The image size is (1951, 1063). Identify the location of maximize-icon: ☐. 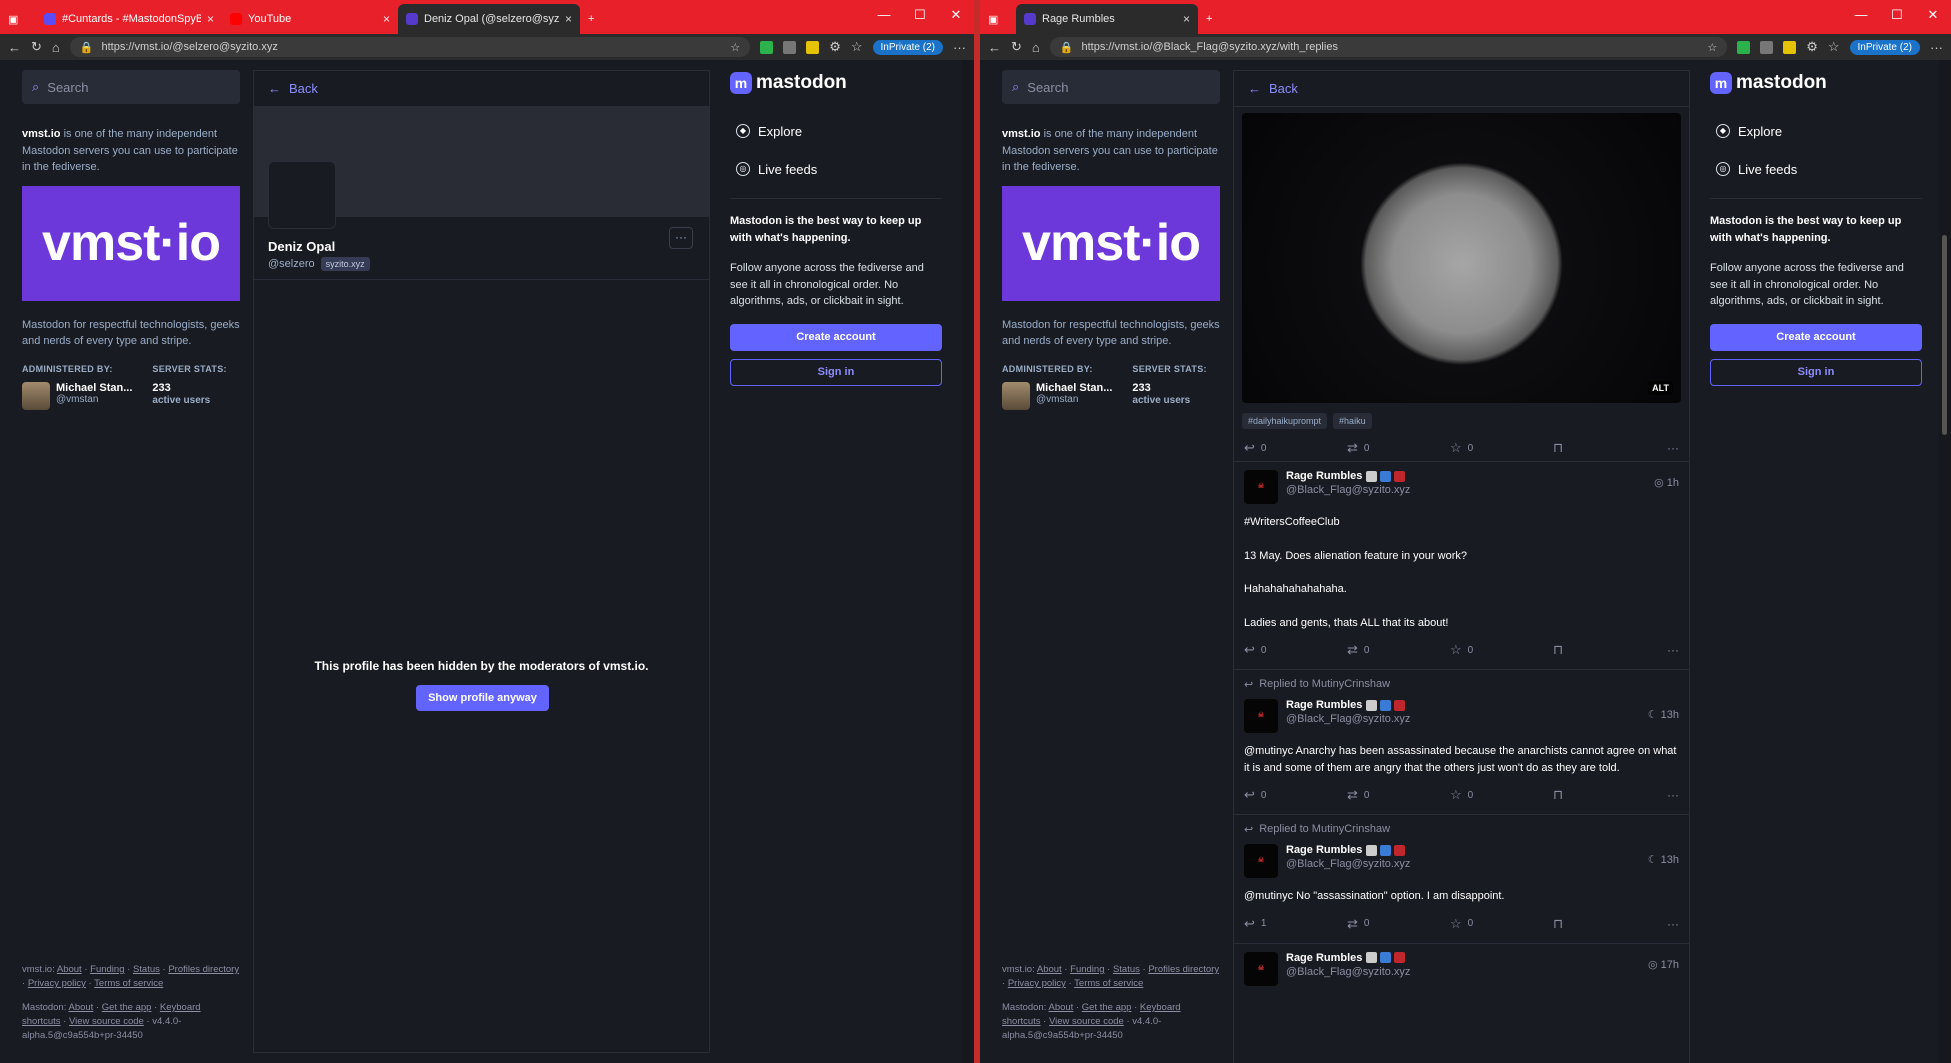
(920, 15).